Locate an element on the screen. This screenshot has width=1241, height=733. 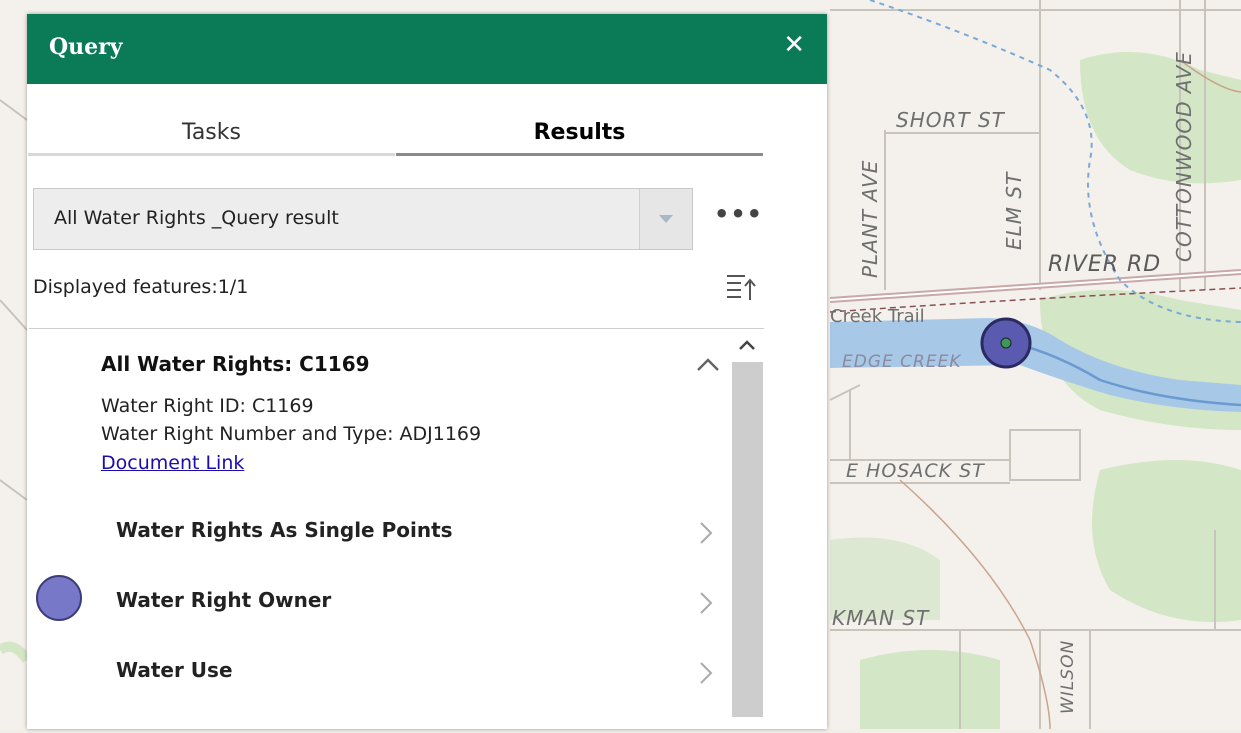
related-item-label: Water Right Owner is located at coordinates (224, 600).